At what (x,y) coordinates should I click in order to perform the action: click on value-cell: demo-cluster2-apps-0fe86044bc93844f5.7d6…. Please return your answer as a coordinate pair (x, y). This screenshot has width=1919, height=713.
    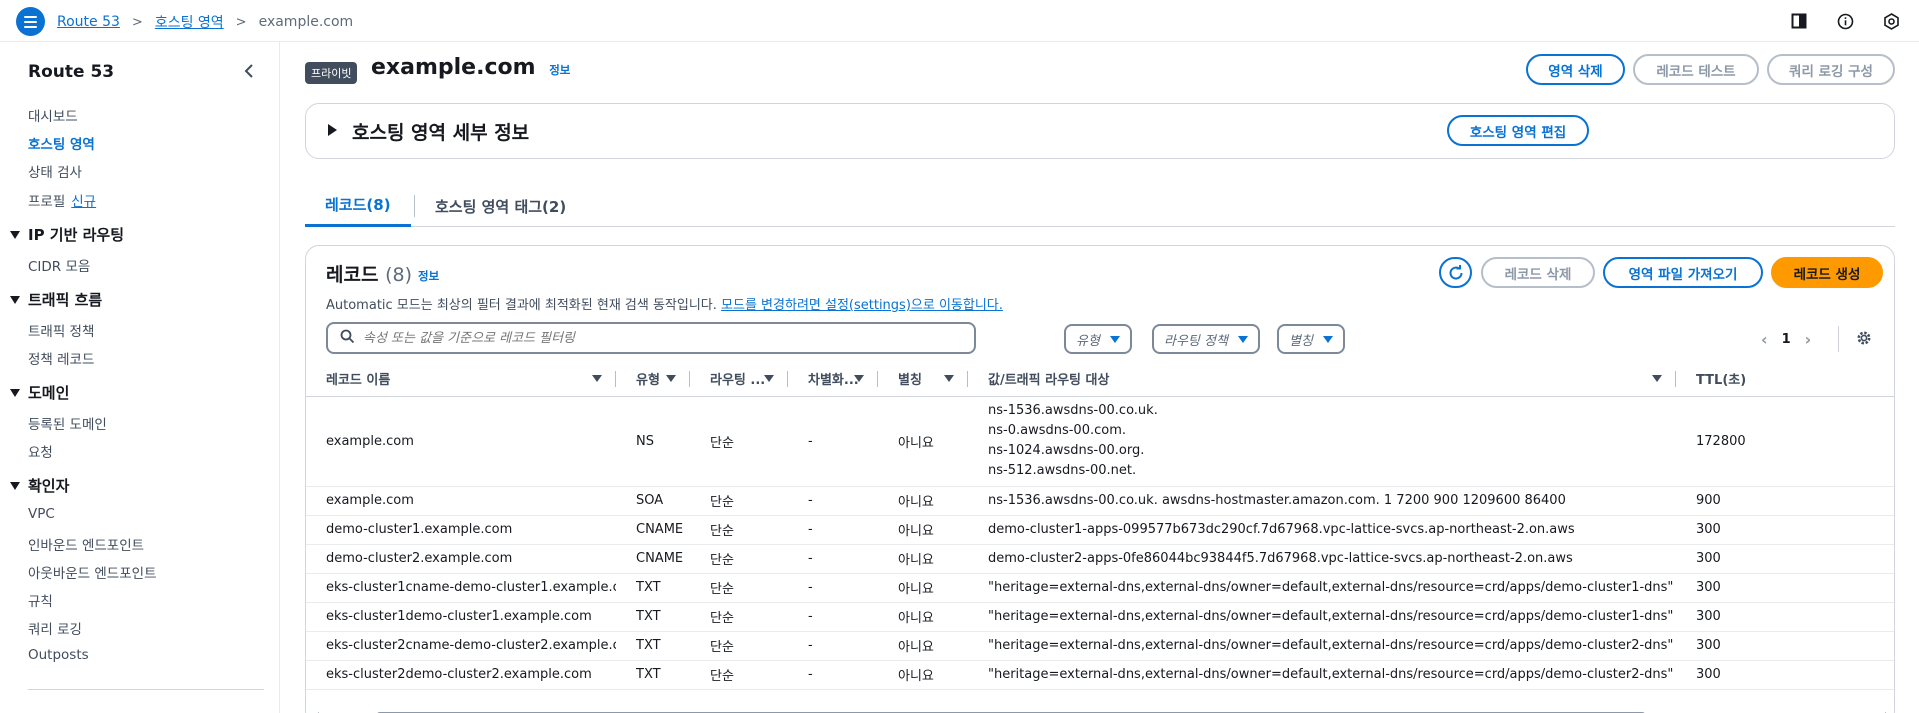
    Looking at the image, I should click on (1322, 559).